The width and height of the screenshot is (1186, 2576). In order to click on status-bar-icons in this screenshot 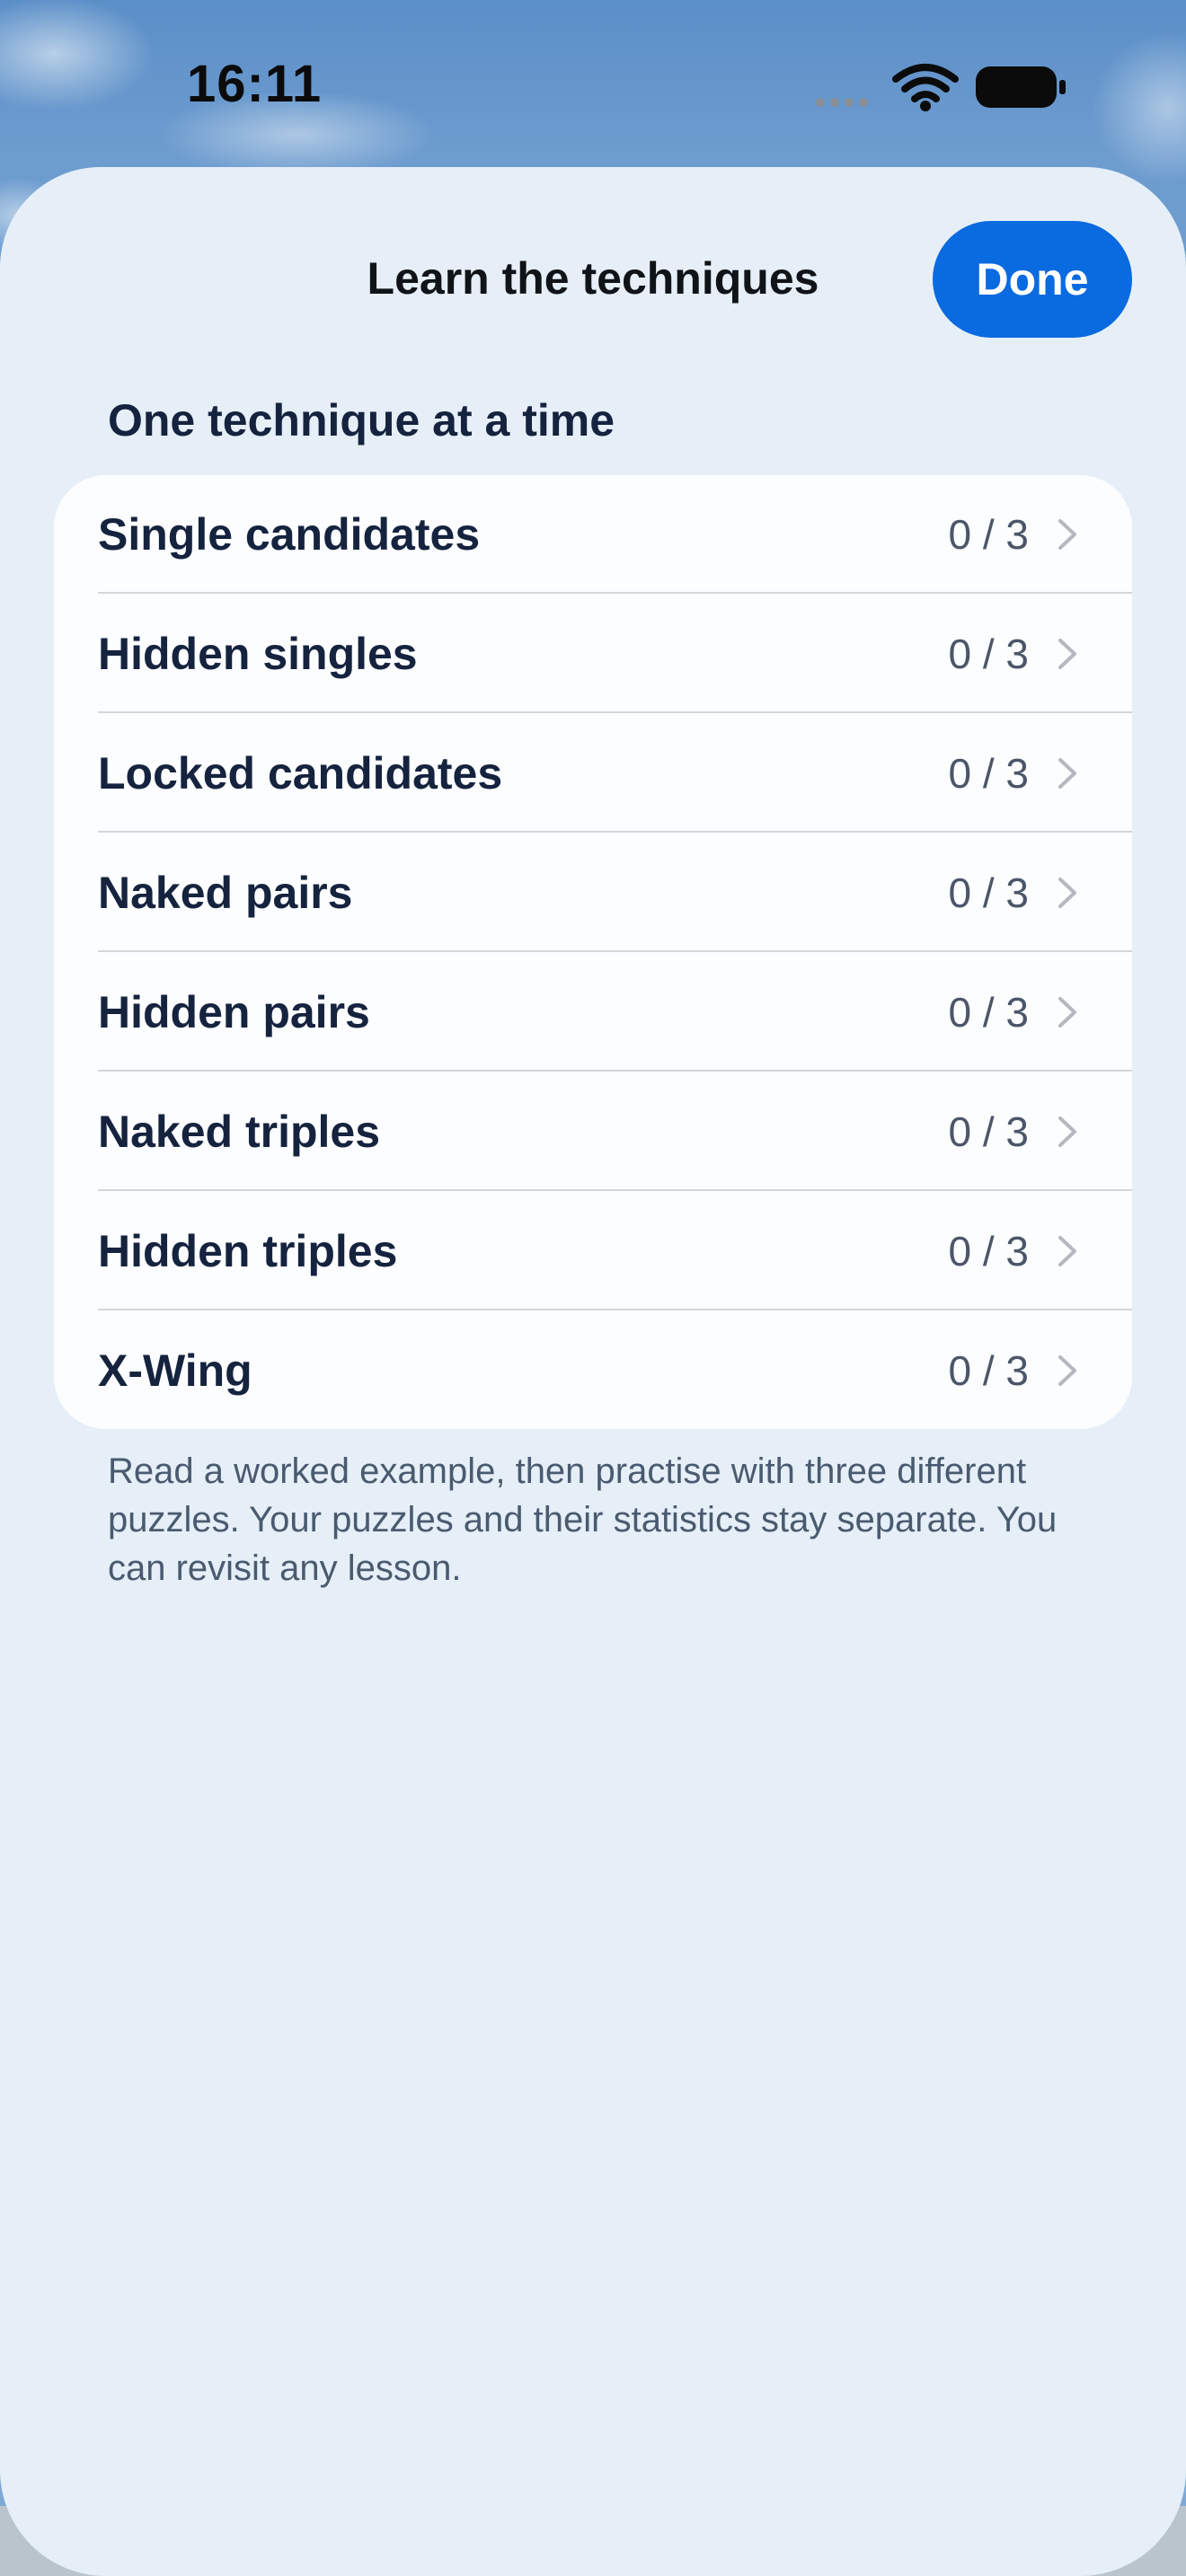, I will do `click(941, 87)`.